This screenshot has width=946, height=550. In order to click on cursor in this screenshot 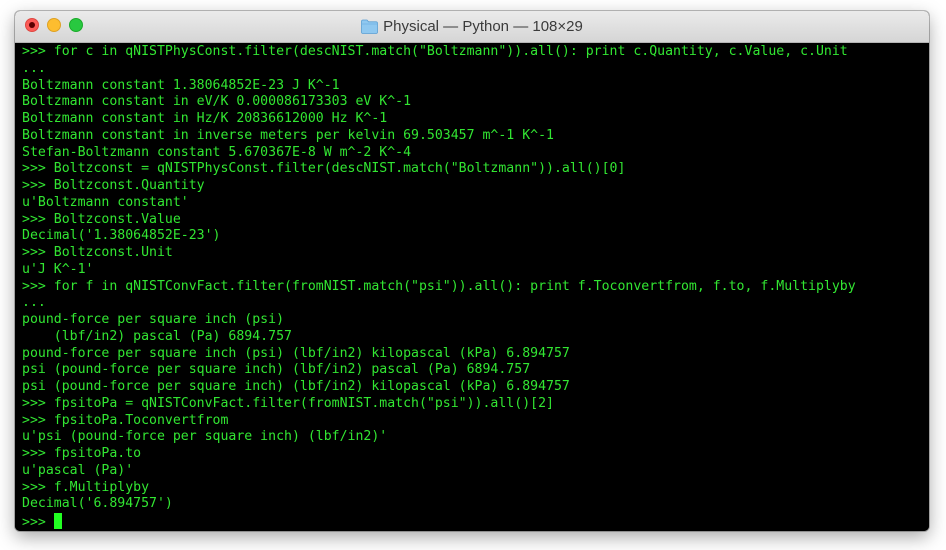, I will do `click(57, 521)`.